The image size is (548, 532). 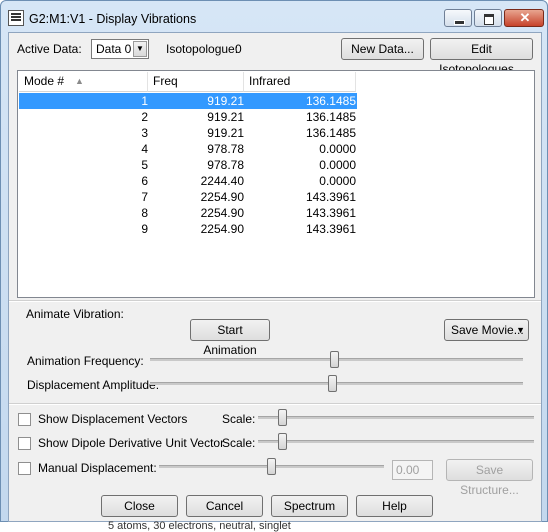 What do you see at coordinates (79, 81) in the screenshot?
I see `sort-ascending-icon: ▲` at bounding box center [79, 81].